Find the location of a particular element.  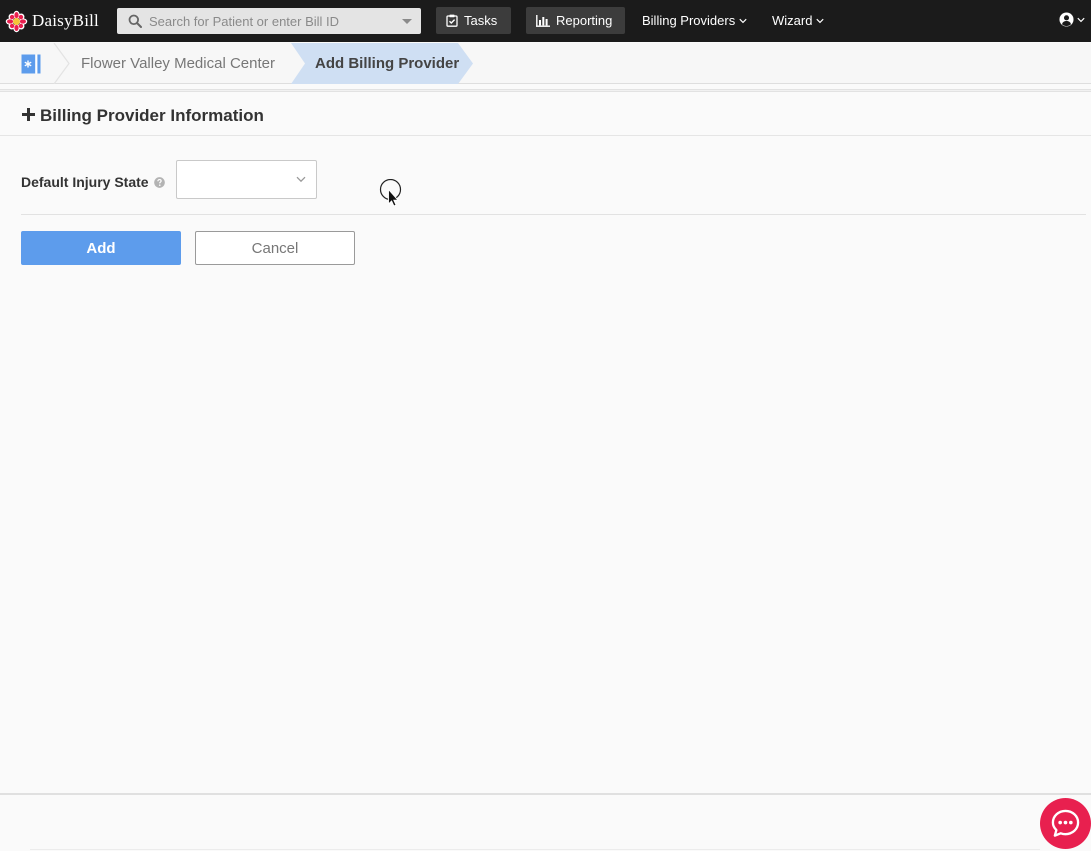

patient-search is located at coordinates (269, 21).